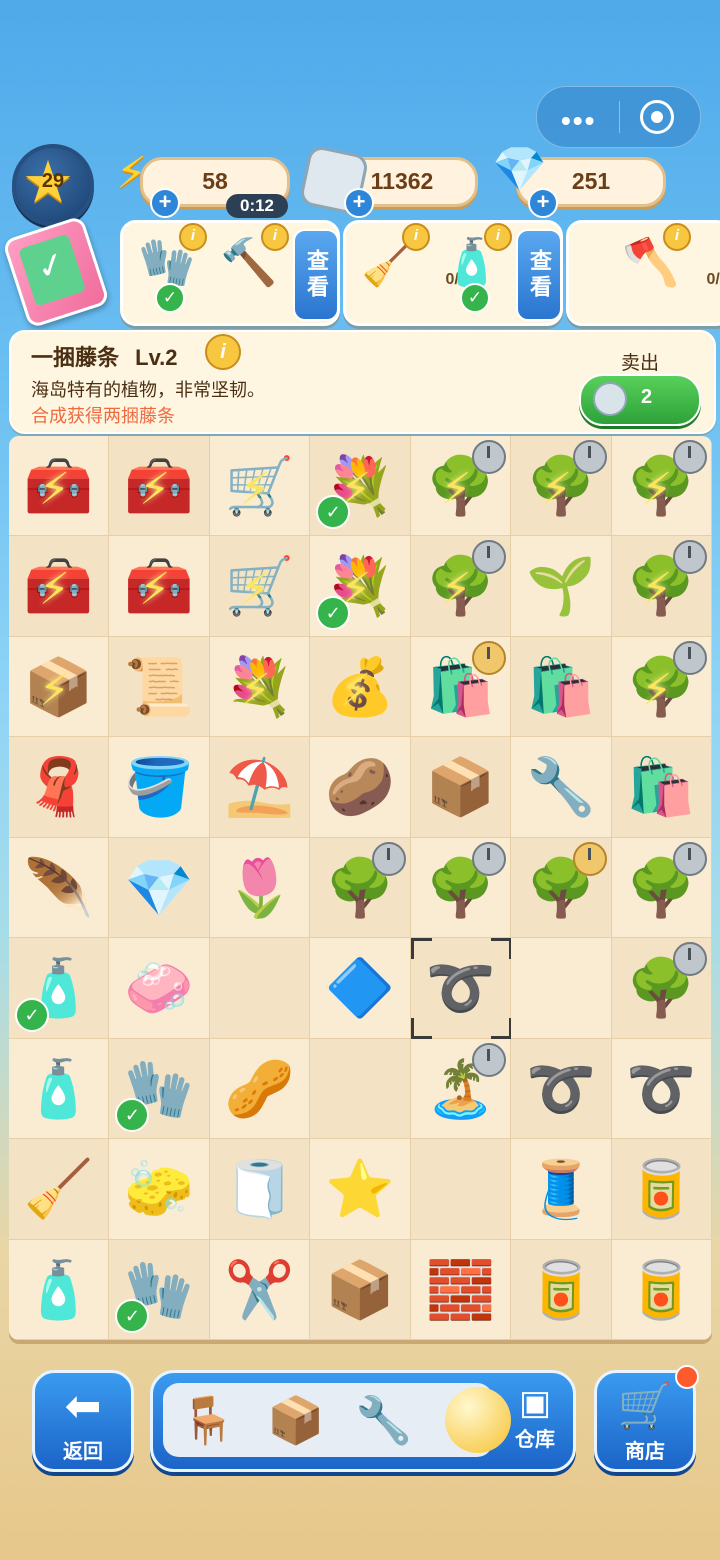 The height and width of the screenshot is (1560, 720). Describe the element at coordinates (478, 1420) in the screenshot. I see `energy-orb-icon` at that location.